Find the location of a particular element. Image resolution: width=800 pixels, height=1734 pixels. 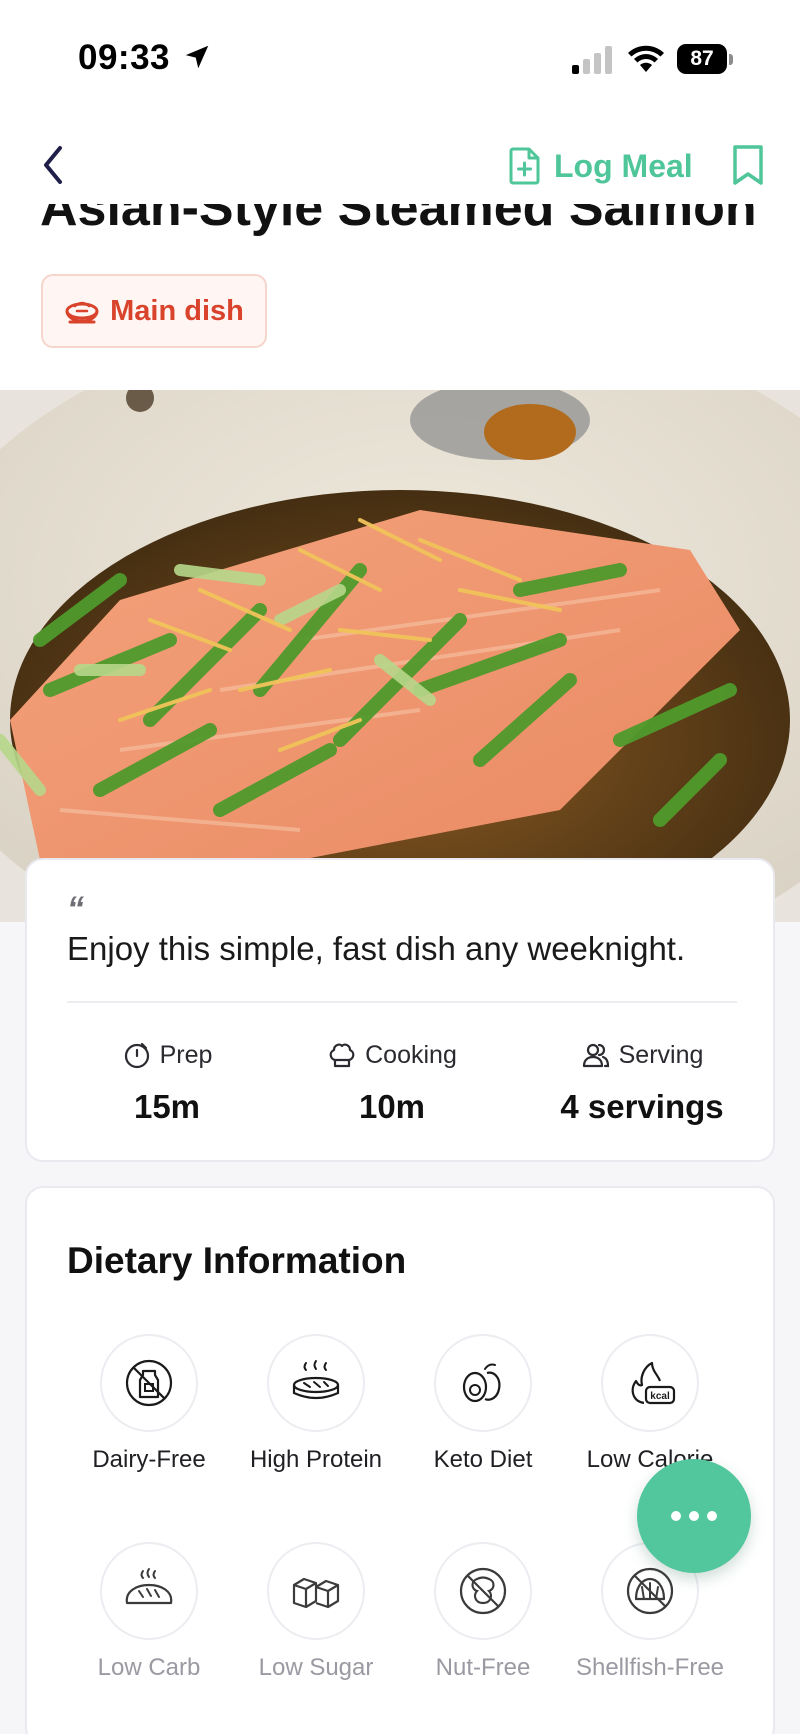

divider is located at coordinates (402, 1002).